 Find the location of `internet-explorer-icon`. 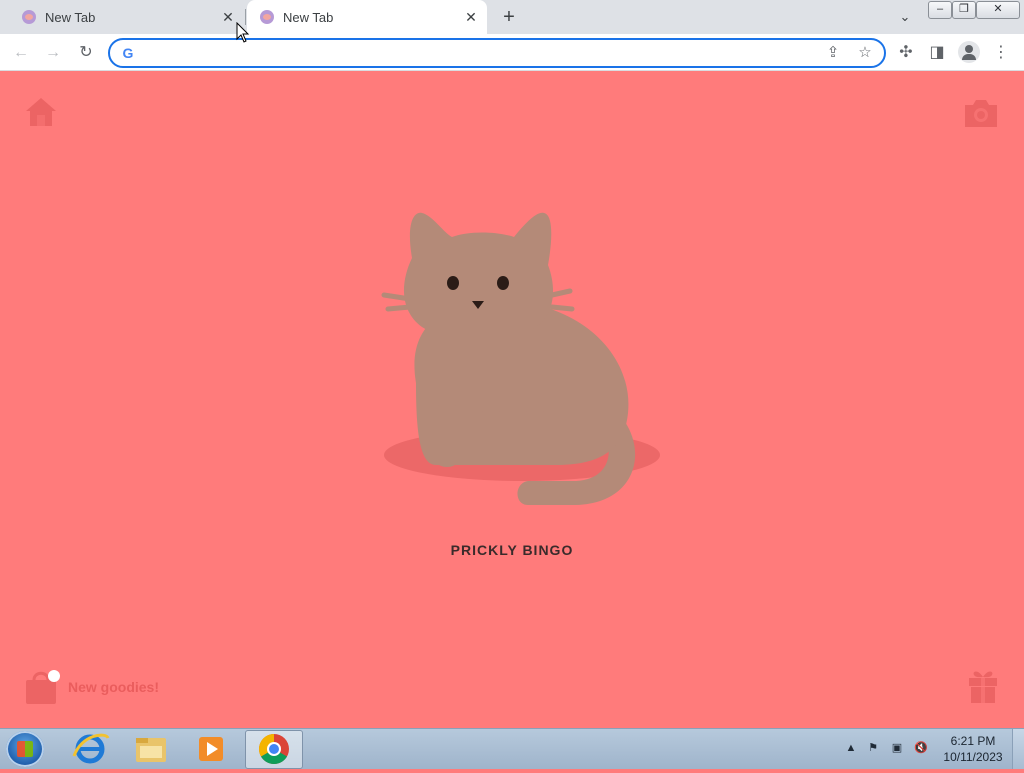

internet-explorer-icon is located at coordinates (91, 748).